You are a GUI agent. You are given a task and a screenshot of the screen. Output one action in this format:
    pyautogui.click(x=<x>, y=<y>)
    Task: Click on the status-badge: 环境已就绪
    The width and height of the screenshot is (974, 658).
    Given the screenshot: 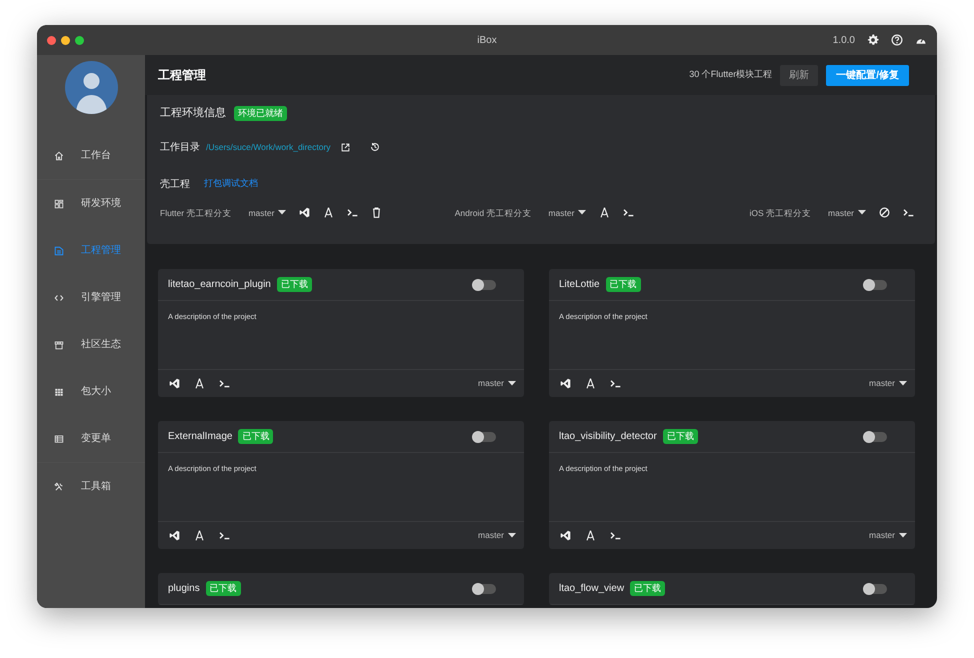 What is the action you would take?
    pyautogui.click(x=260, y=113)
    